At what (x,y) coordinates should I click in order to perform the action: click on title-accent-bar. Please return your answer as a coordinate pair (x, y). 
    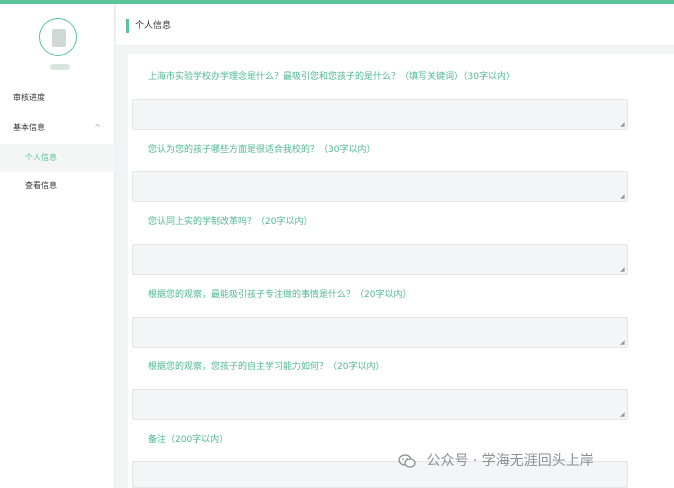
    Looking at the image, I should click on (127, 26).